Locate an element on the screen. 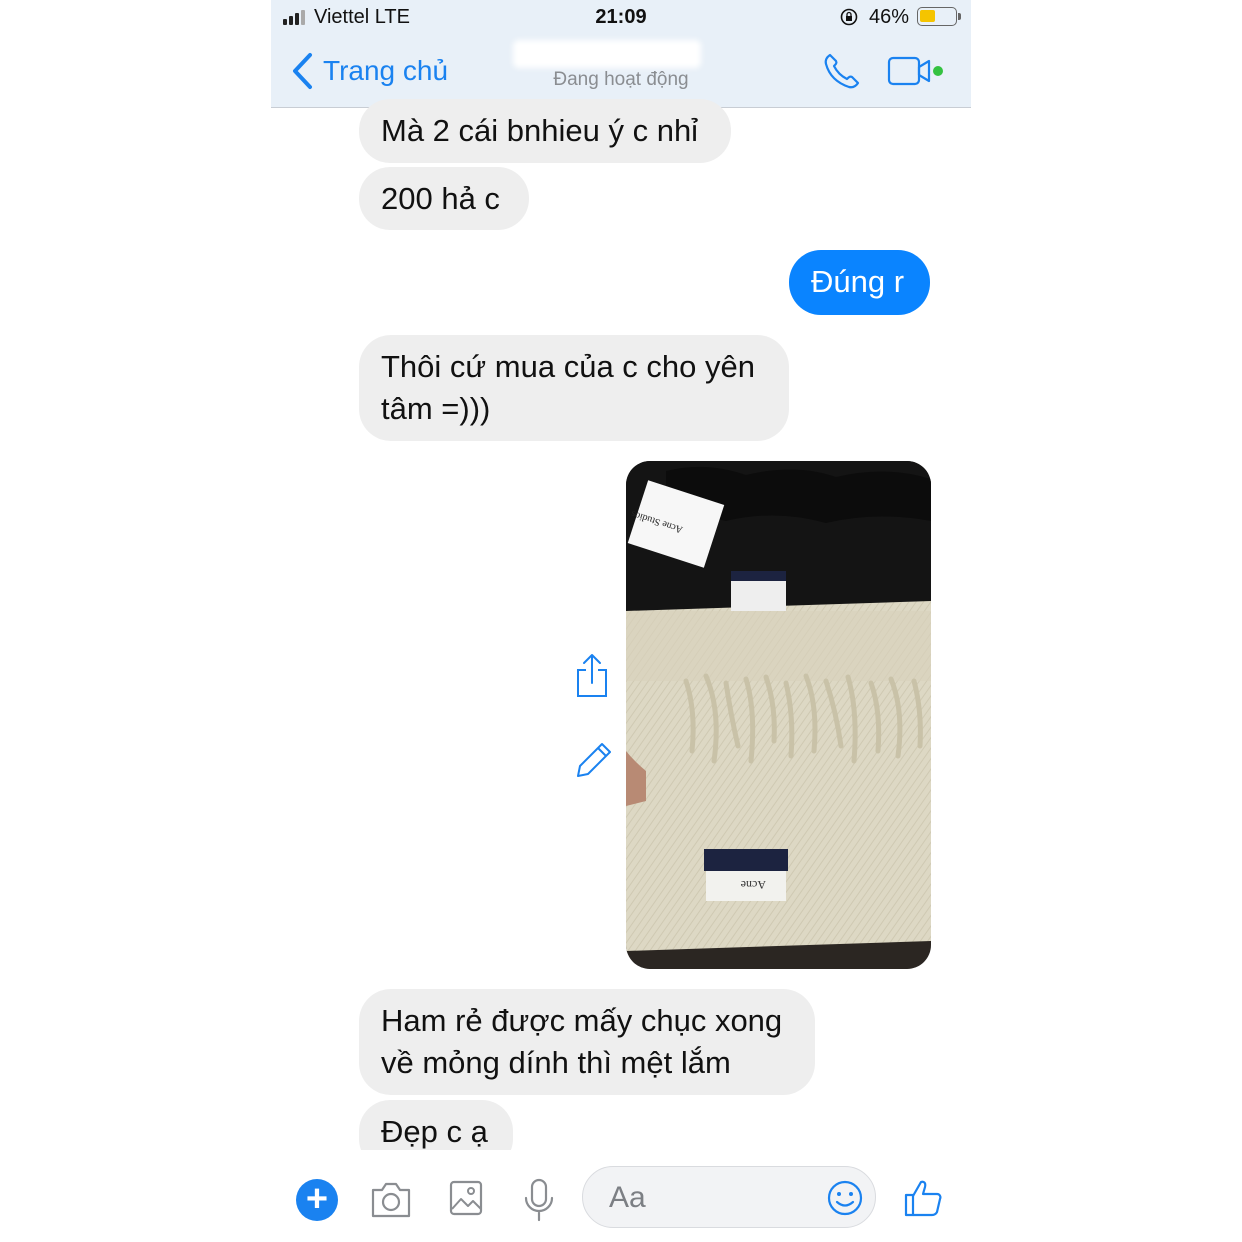 The image size is (1242, 1242). back-chevron-icon is located at coordinates (302, 71).